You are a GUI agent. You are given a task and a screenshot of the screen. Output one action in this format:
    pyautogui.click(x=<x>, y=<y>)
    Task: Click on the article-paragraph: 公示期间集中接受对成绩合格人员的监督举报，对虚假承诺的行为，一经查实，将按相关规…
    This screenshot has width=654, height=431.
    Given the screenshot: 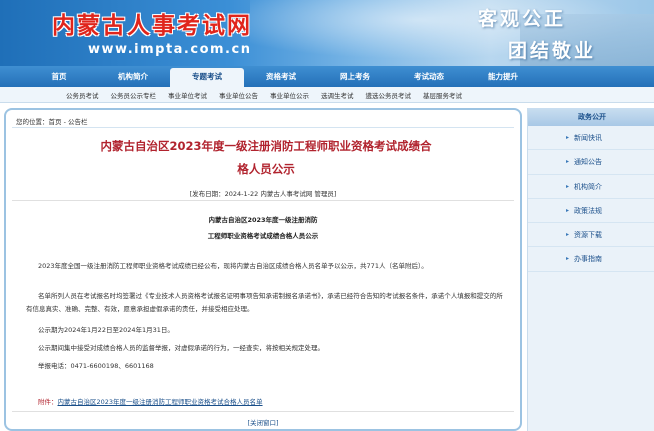 What is the action you would take?
    pyautogui.click(x=181, y=348)
    